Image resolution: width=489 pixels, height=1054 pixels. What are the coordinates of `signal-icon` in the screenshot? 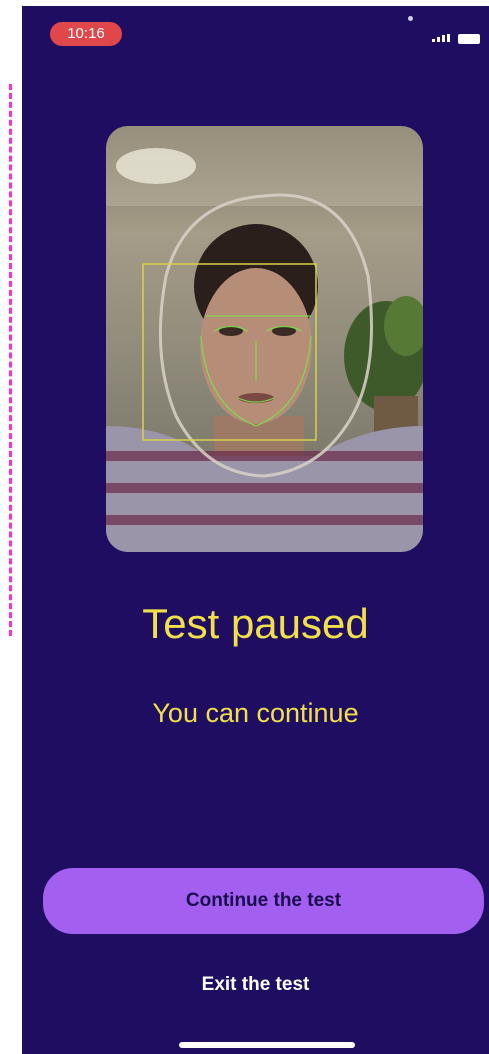 It's located at (441, 38).